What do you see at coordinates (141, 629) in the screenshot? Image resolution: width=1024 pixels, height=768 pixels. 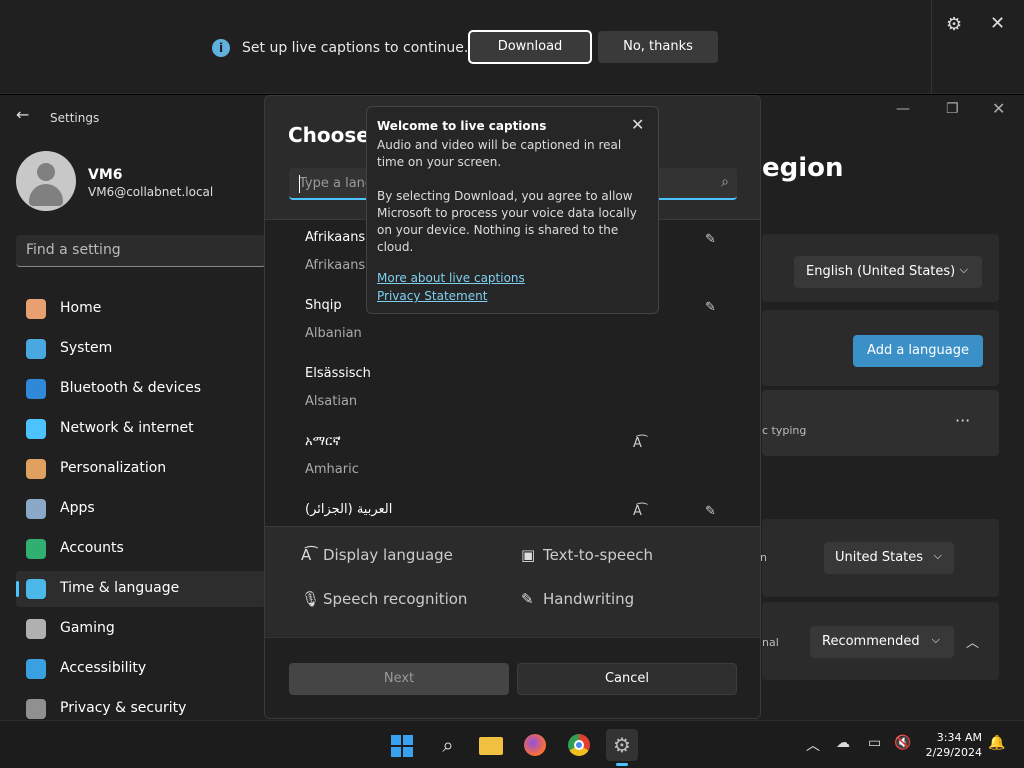 I see `sidebar-item-gaming: Gaming` at bounding box center [141, 629].